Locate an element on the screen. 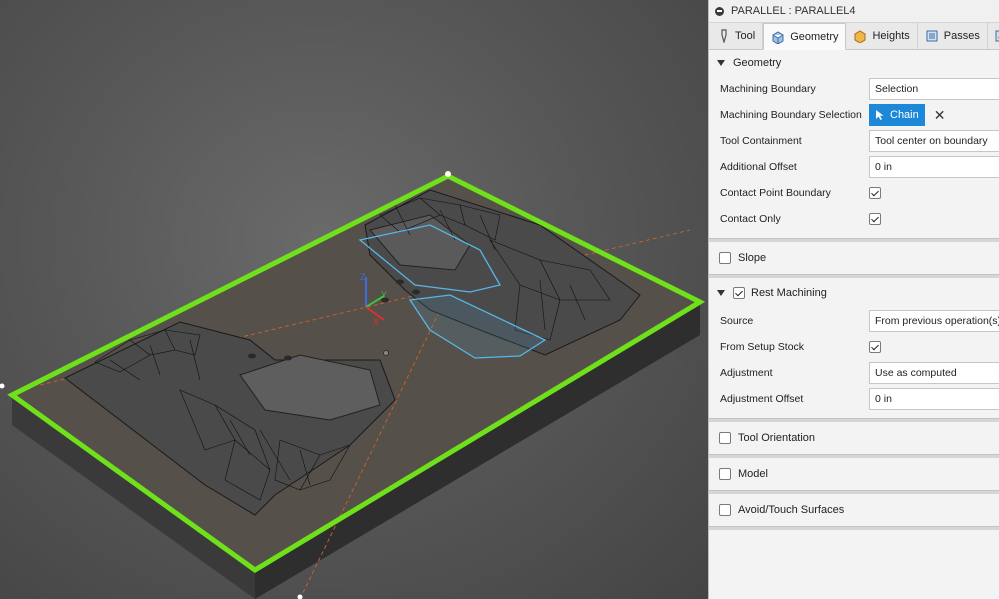 Image resolution: width=999 pixels, height=599 pixels. adjustment-offset-value: 0 in is located at coordinates (883, 399).